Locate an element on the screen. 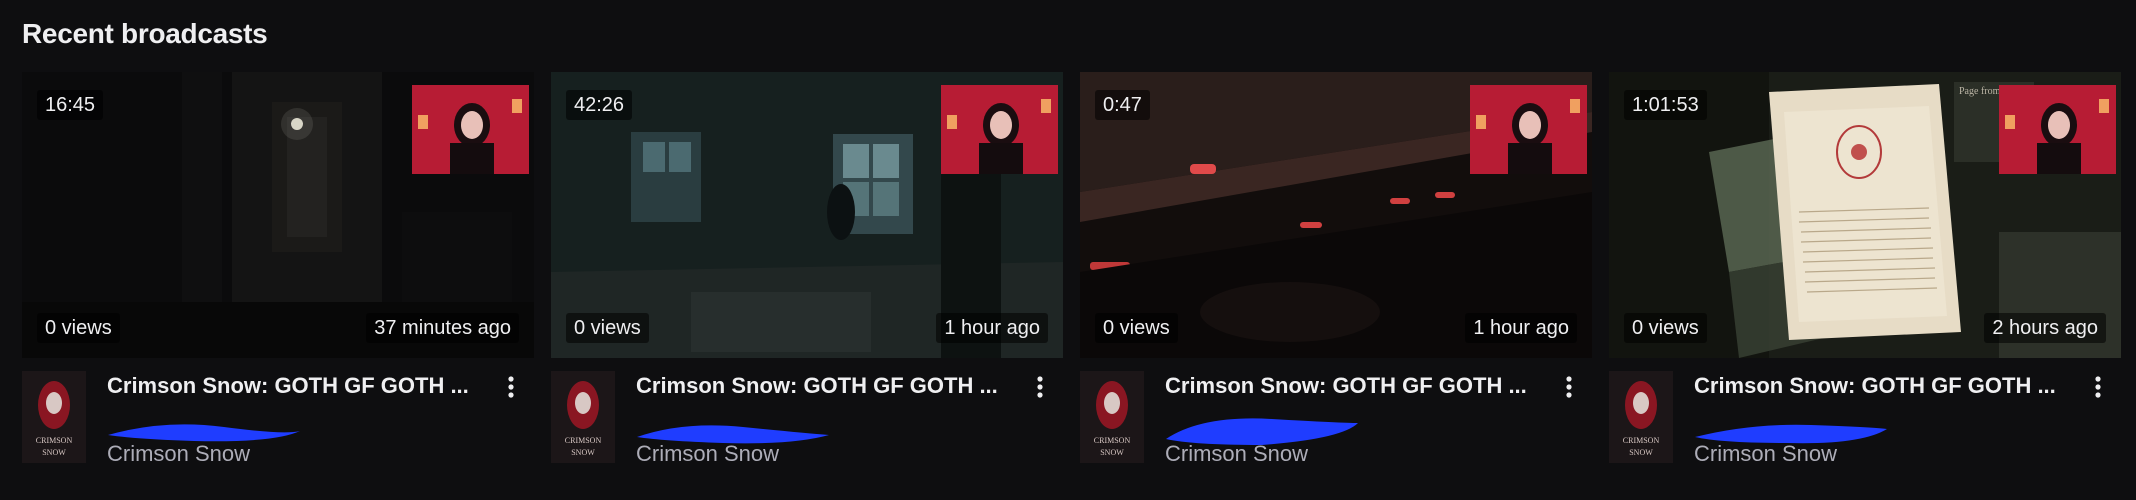 This screenshot has width=2136, height=500. video-thumbnail: 0:47 0 views 1 hour ago is located at coordinates (1336, 215).